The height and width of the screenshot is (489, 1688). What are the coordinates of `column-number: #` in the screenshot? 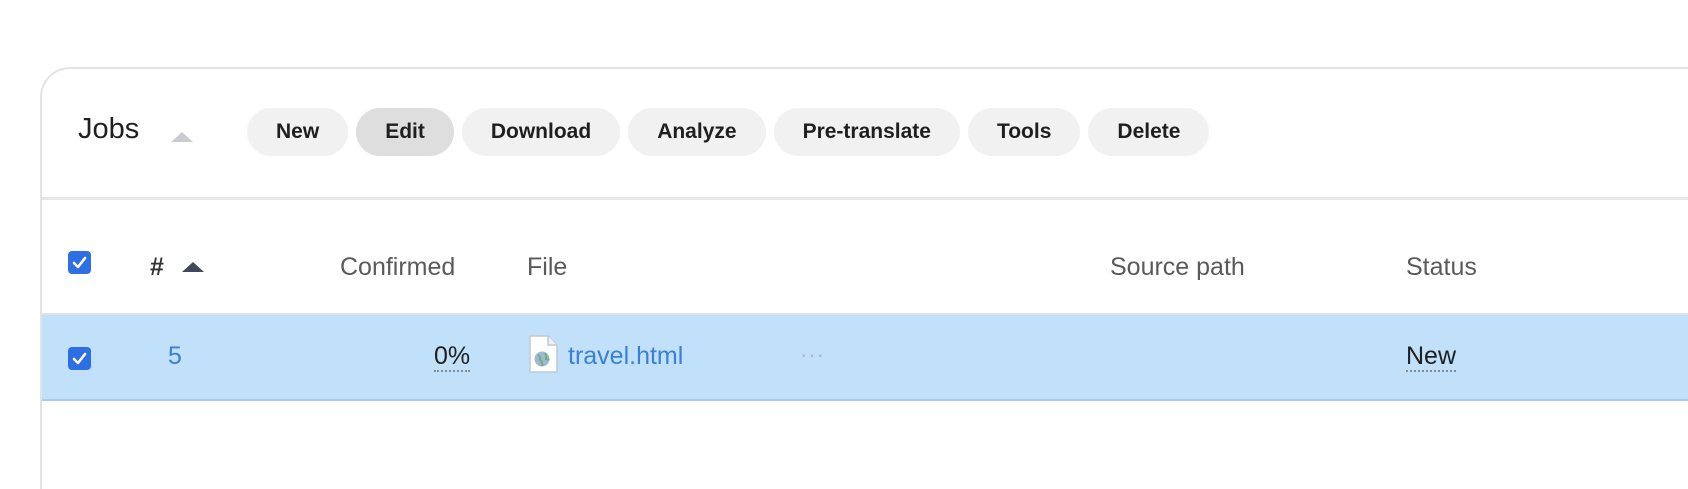 It's located at (157, 267).